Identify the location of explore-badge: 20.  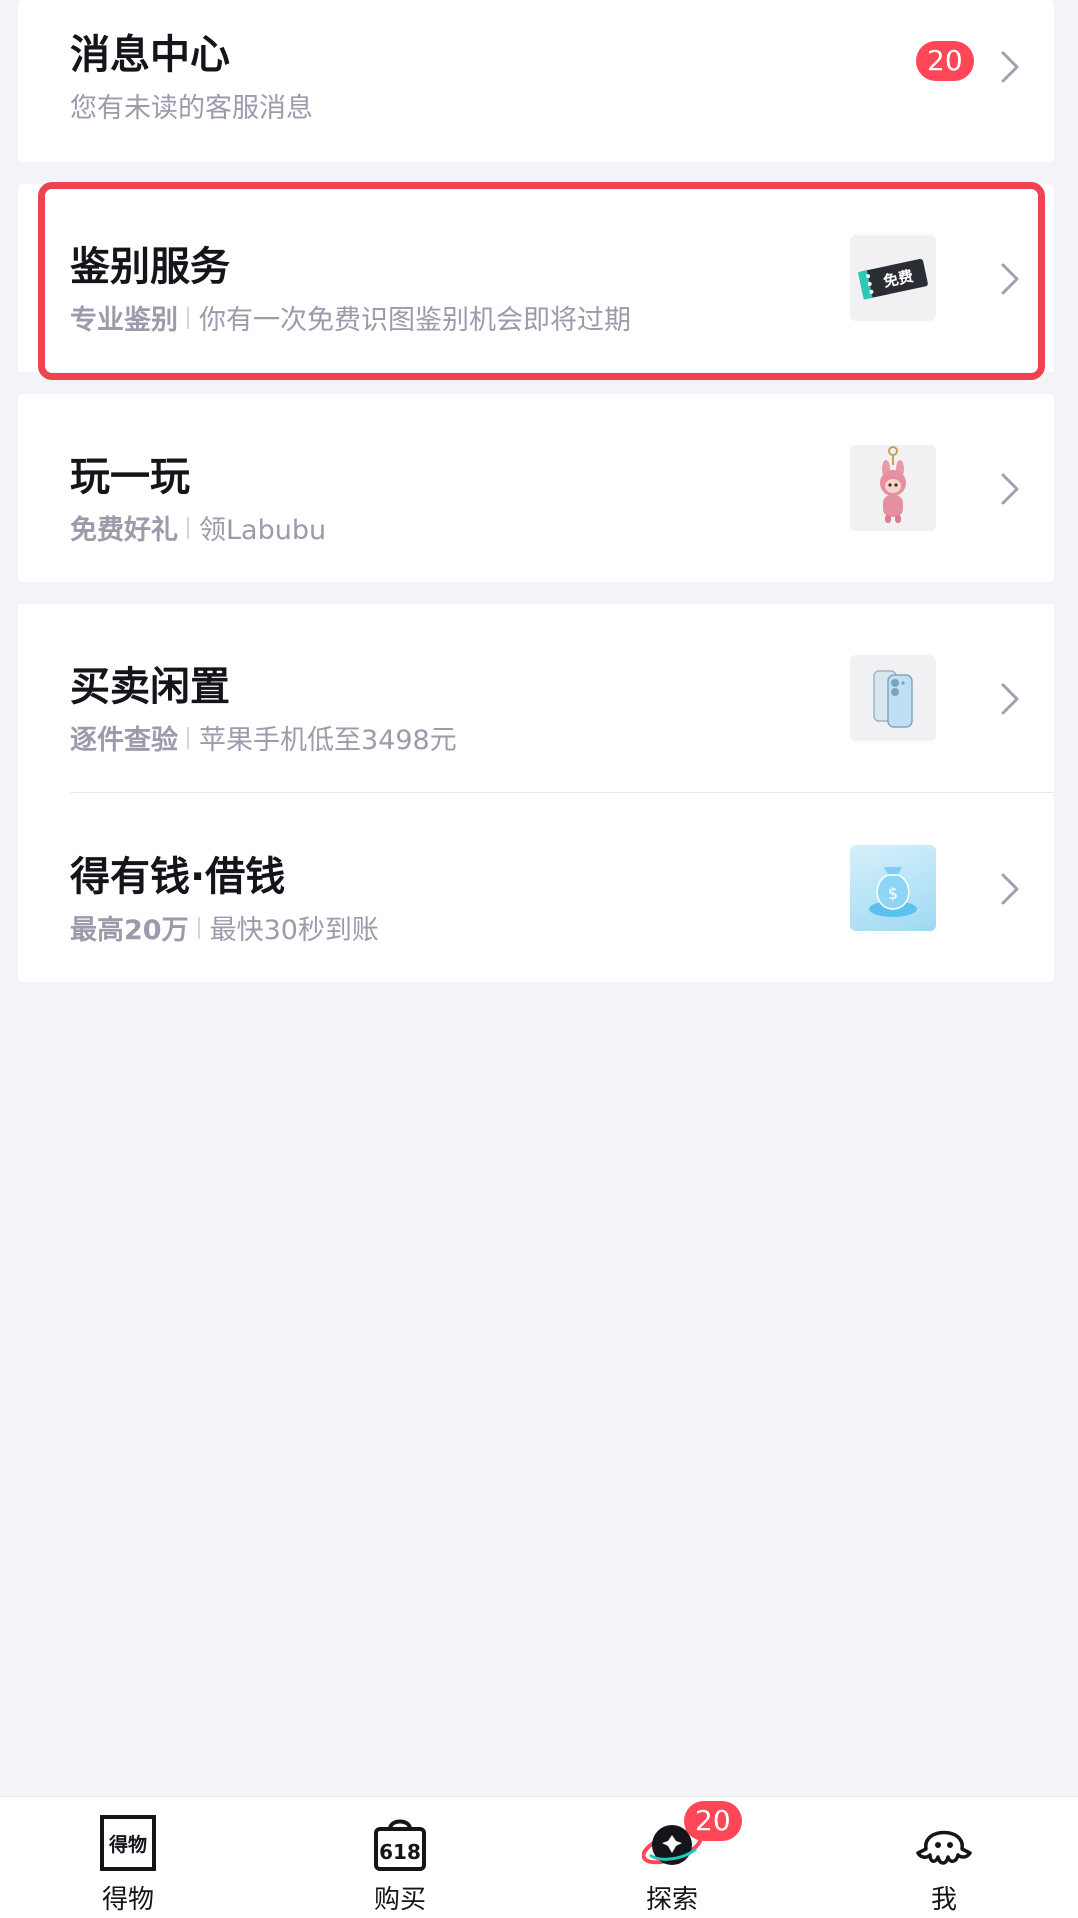
(713, 1821).